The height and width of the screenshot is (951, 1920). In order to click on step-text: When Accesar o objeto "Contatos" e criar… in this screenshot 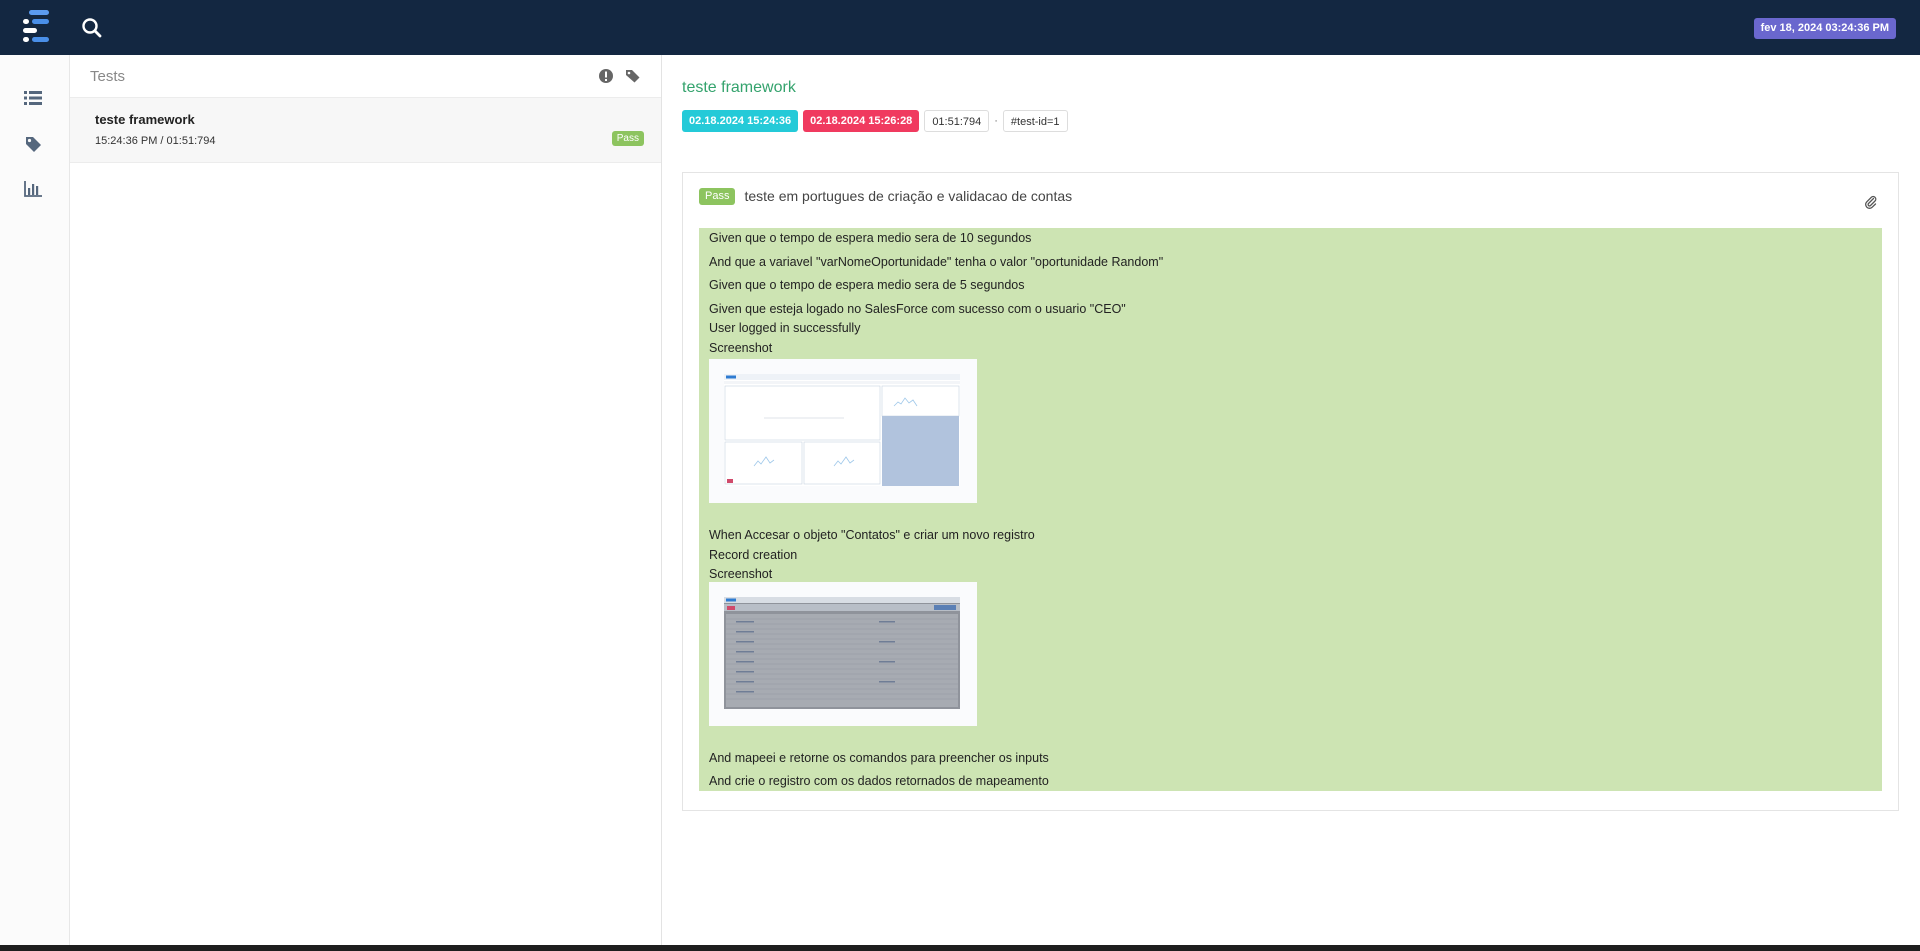, I will do `click(872, 535)`.